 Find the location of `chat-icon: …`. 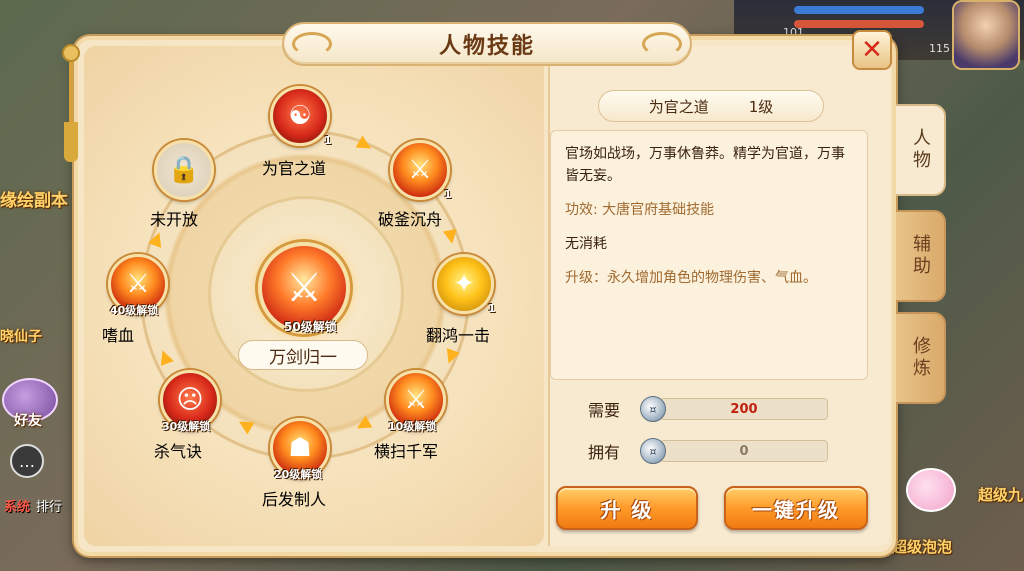

chat-icon: … is located at coordinates (27, 461).